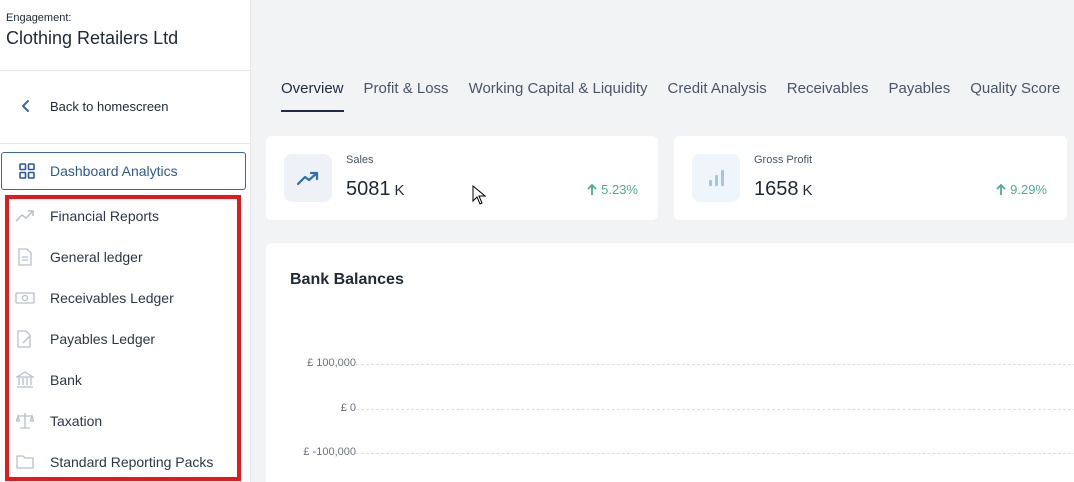 This screenshot has height=482, width=1074. I want to click on tab-profit-loss: Profit & Loss, so click(406, 96).